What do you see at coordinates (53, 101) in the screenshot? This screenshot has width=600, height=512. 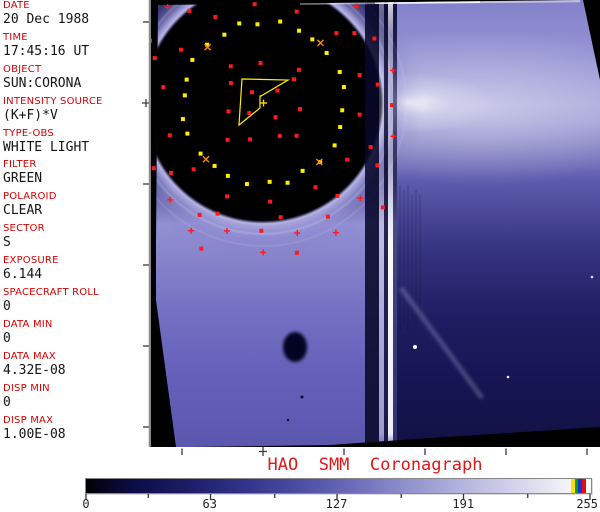 I see `field-label: INTENSITY SOURCE` at bounding box center [53, 101].